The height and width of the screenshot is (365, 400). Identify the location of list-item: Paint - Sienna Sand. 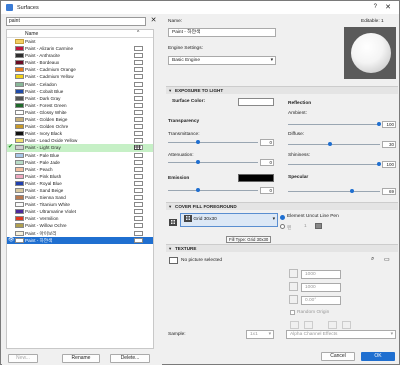
(80, 197).